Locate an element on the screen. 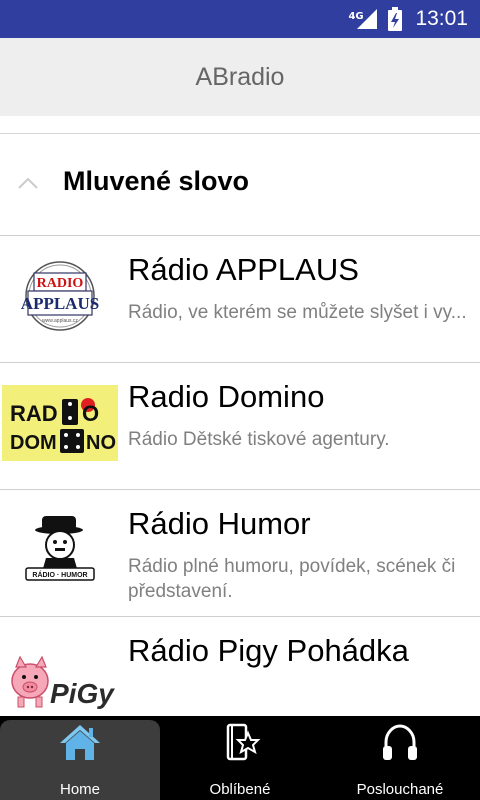 This screenshot has height=800, width=480. status-icons: 4G 13:01 is located at coordinates (408, 19).